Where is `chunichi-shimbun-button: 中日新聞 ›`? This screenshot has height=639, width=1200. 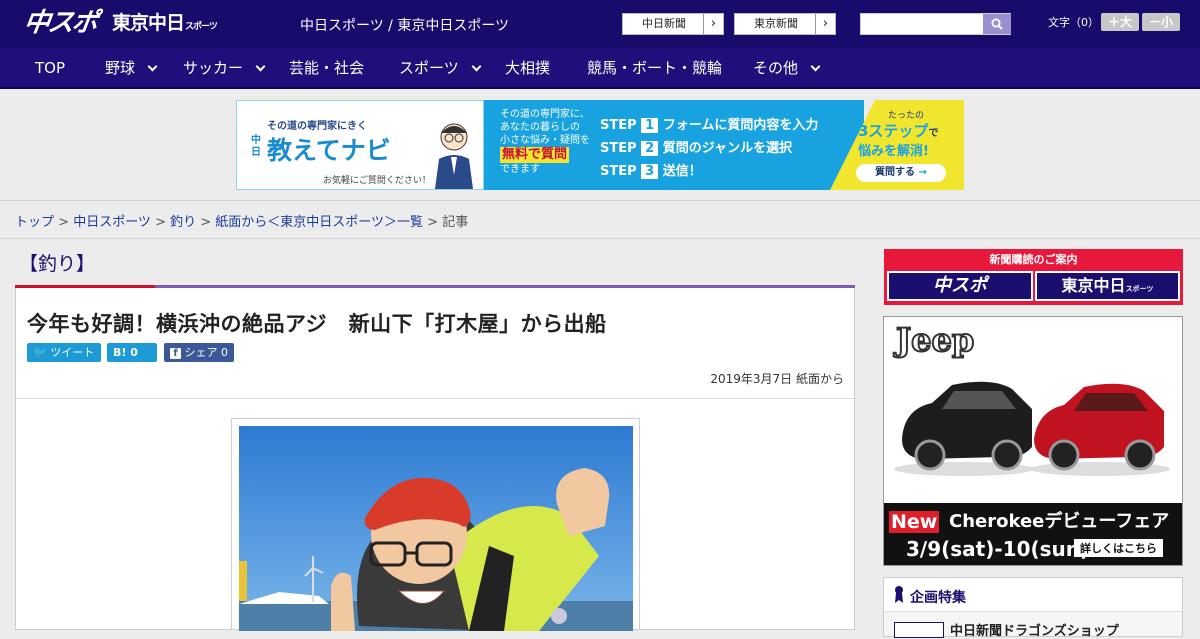 chunichi-shimbun-button: 中日新聞 › is located at coordinates (673, 24).